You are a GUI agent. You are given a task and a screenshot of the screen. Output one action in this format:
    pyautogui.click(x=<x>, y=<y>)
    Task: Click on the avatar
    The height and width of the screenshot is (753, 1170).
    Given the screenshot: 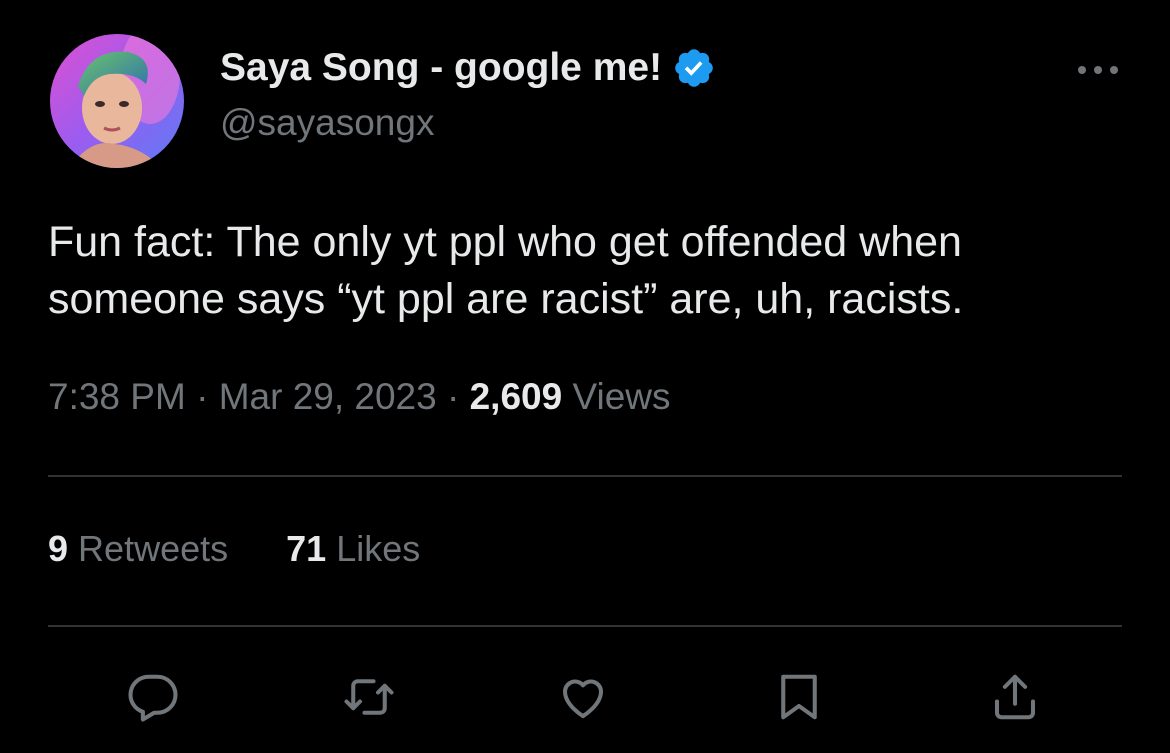 What is the action you would take?
    pyautogui.click(x=117, y=101)
    